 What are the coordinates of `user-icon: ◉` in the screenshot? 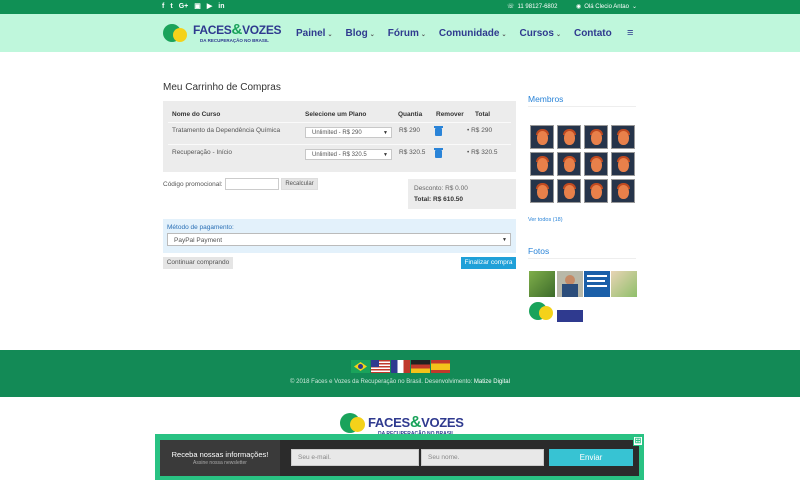 It's located at (579, 7).